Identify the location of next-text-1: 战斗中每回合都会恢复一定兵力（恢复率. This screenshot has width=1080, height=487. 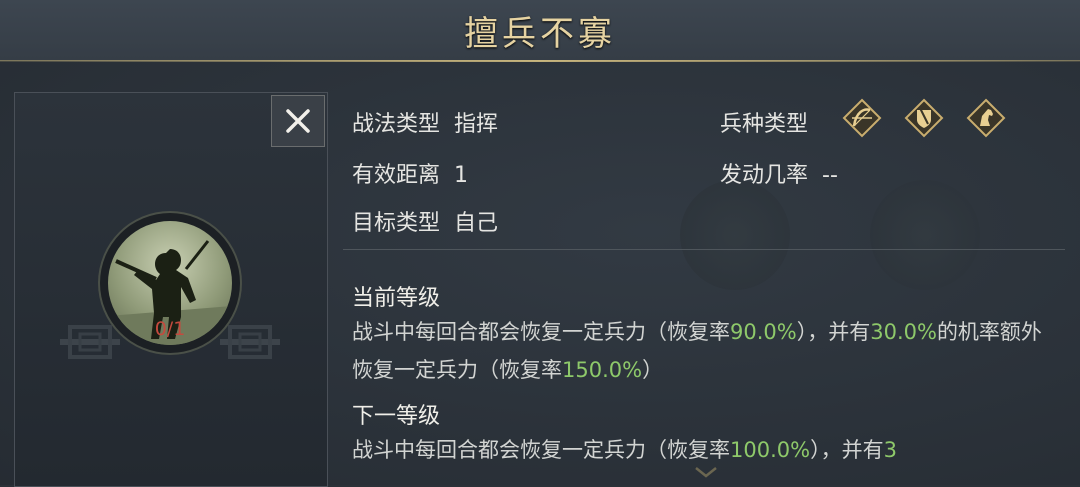
(541, 450).